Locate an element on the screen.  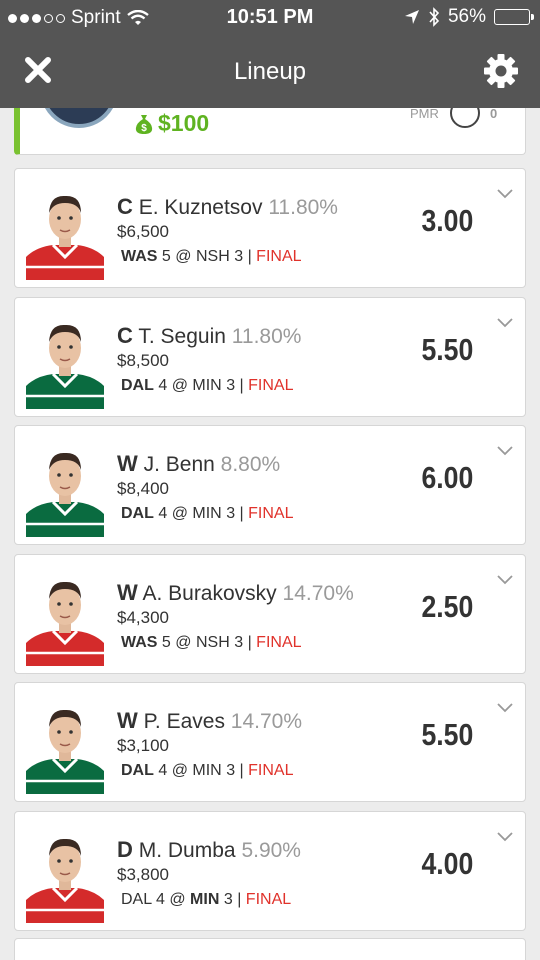
battery-icon is located at coordinates (514, 17).